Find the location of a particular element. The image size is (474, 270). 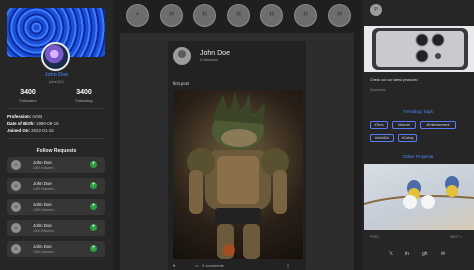

post-author-name: John Doe is located at coordinates (215, 53).